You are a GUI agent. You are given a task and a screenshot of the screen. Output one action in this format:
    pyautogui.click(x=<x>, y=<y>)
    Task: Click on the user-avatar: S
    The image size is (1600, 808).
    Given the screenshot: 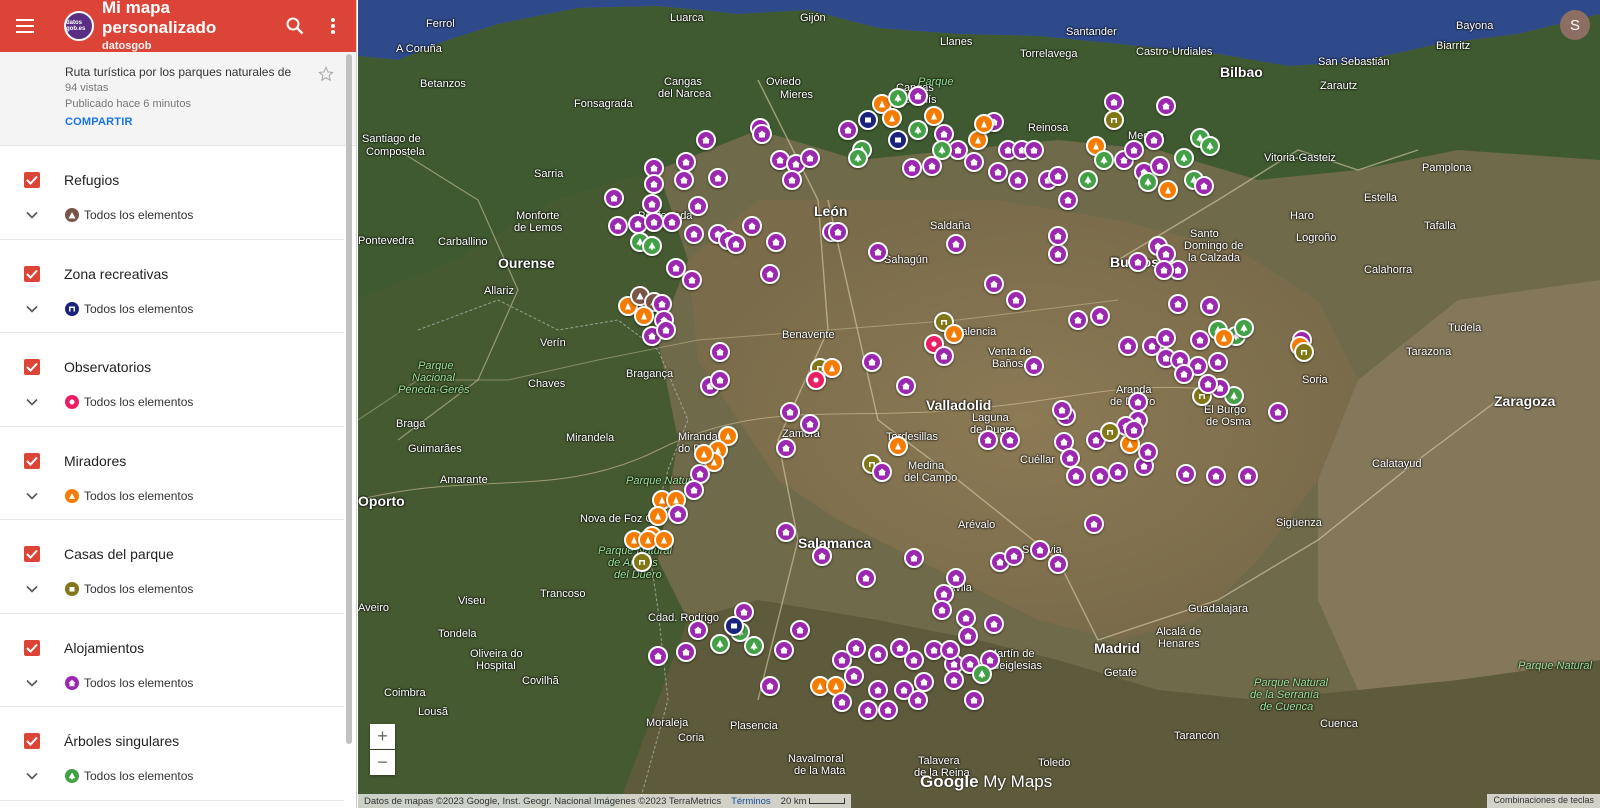 What is the action you would take?
    pyautogui.click(x=1575, y=25)
    